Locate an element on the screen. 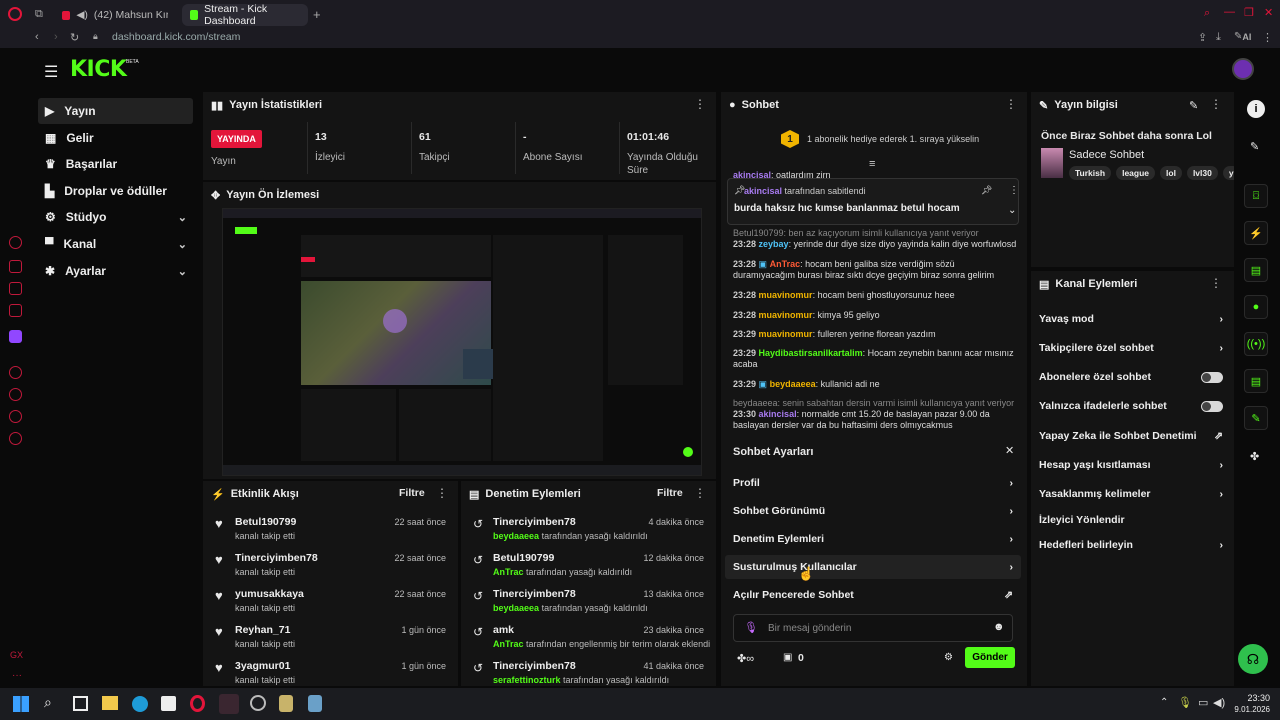  chat-user: akincisal is located at coordinates (778, 414).